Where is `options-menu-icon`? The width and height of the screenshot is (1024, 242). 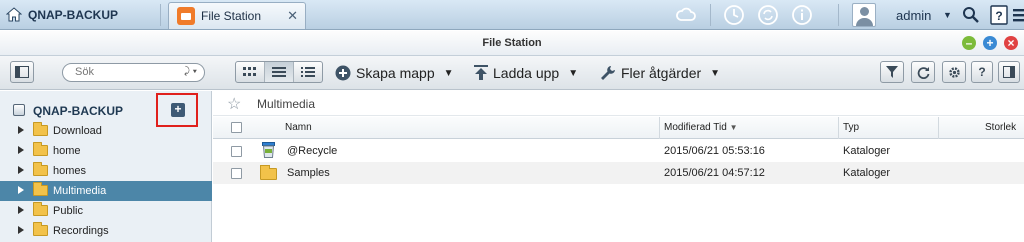 options-menu-icon is located at coordinates (1016, 15).